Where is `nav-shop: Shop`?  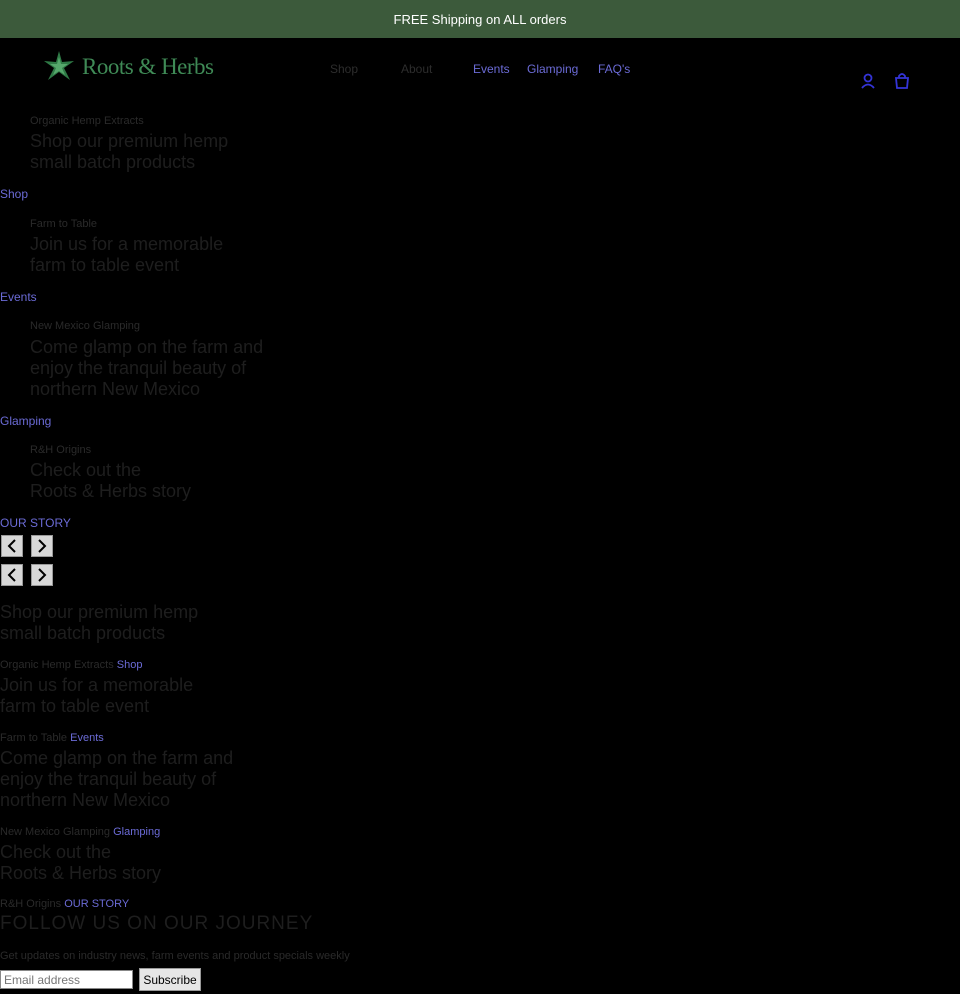
nav-shop: Shop is located at coordinates (344, 69).